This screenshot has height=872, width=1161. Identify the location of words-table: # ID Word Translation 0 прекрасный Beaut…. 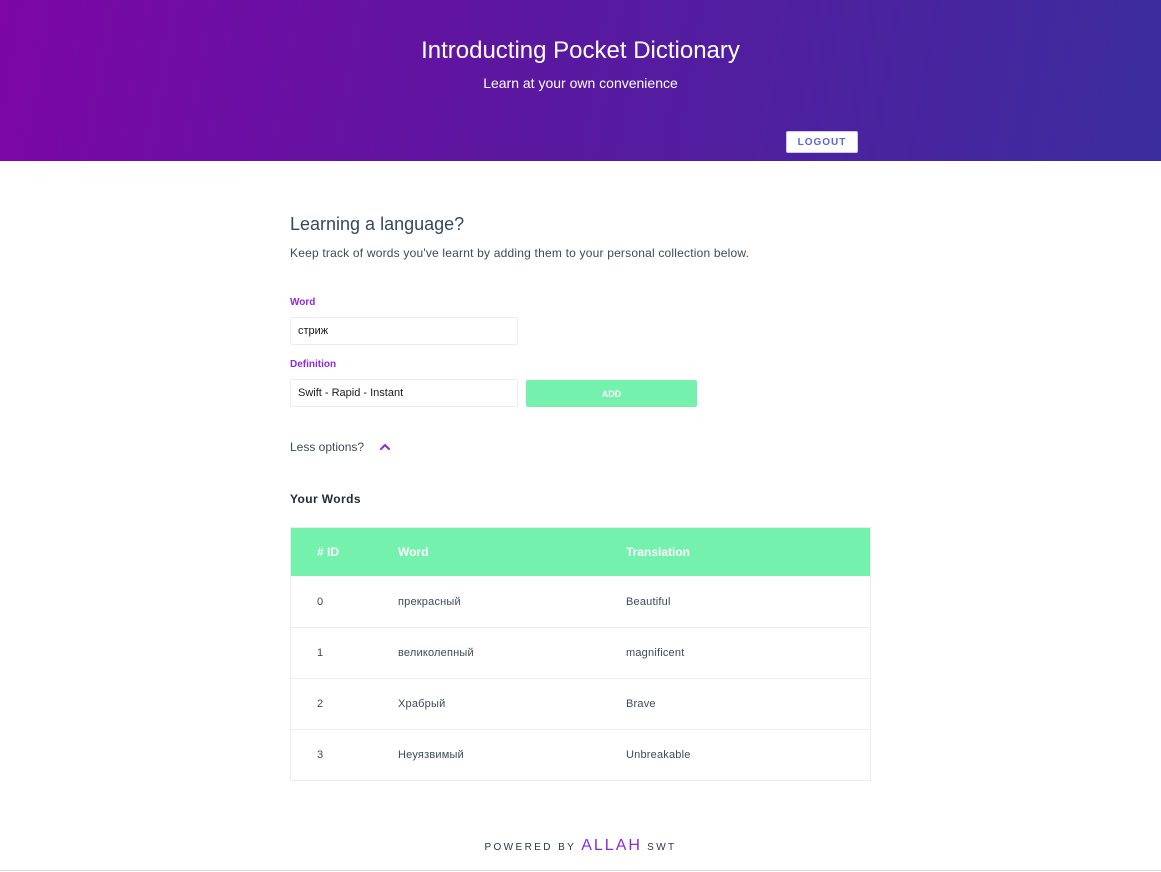
(580, 654).